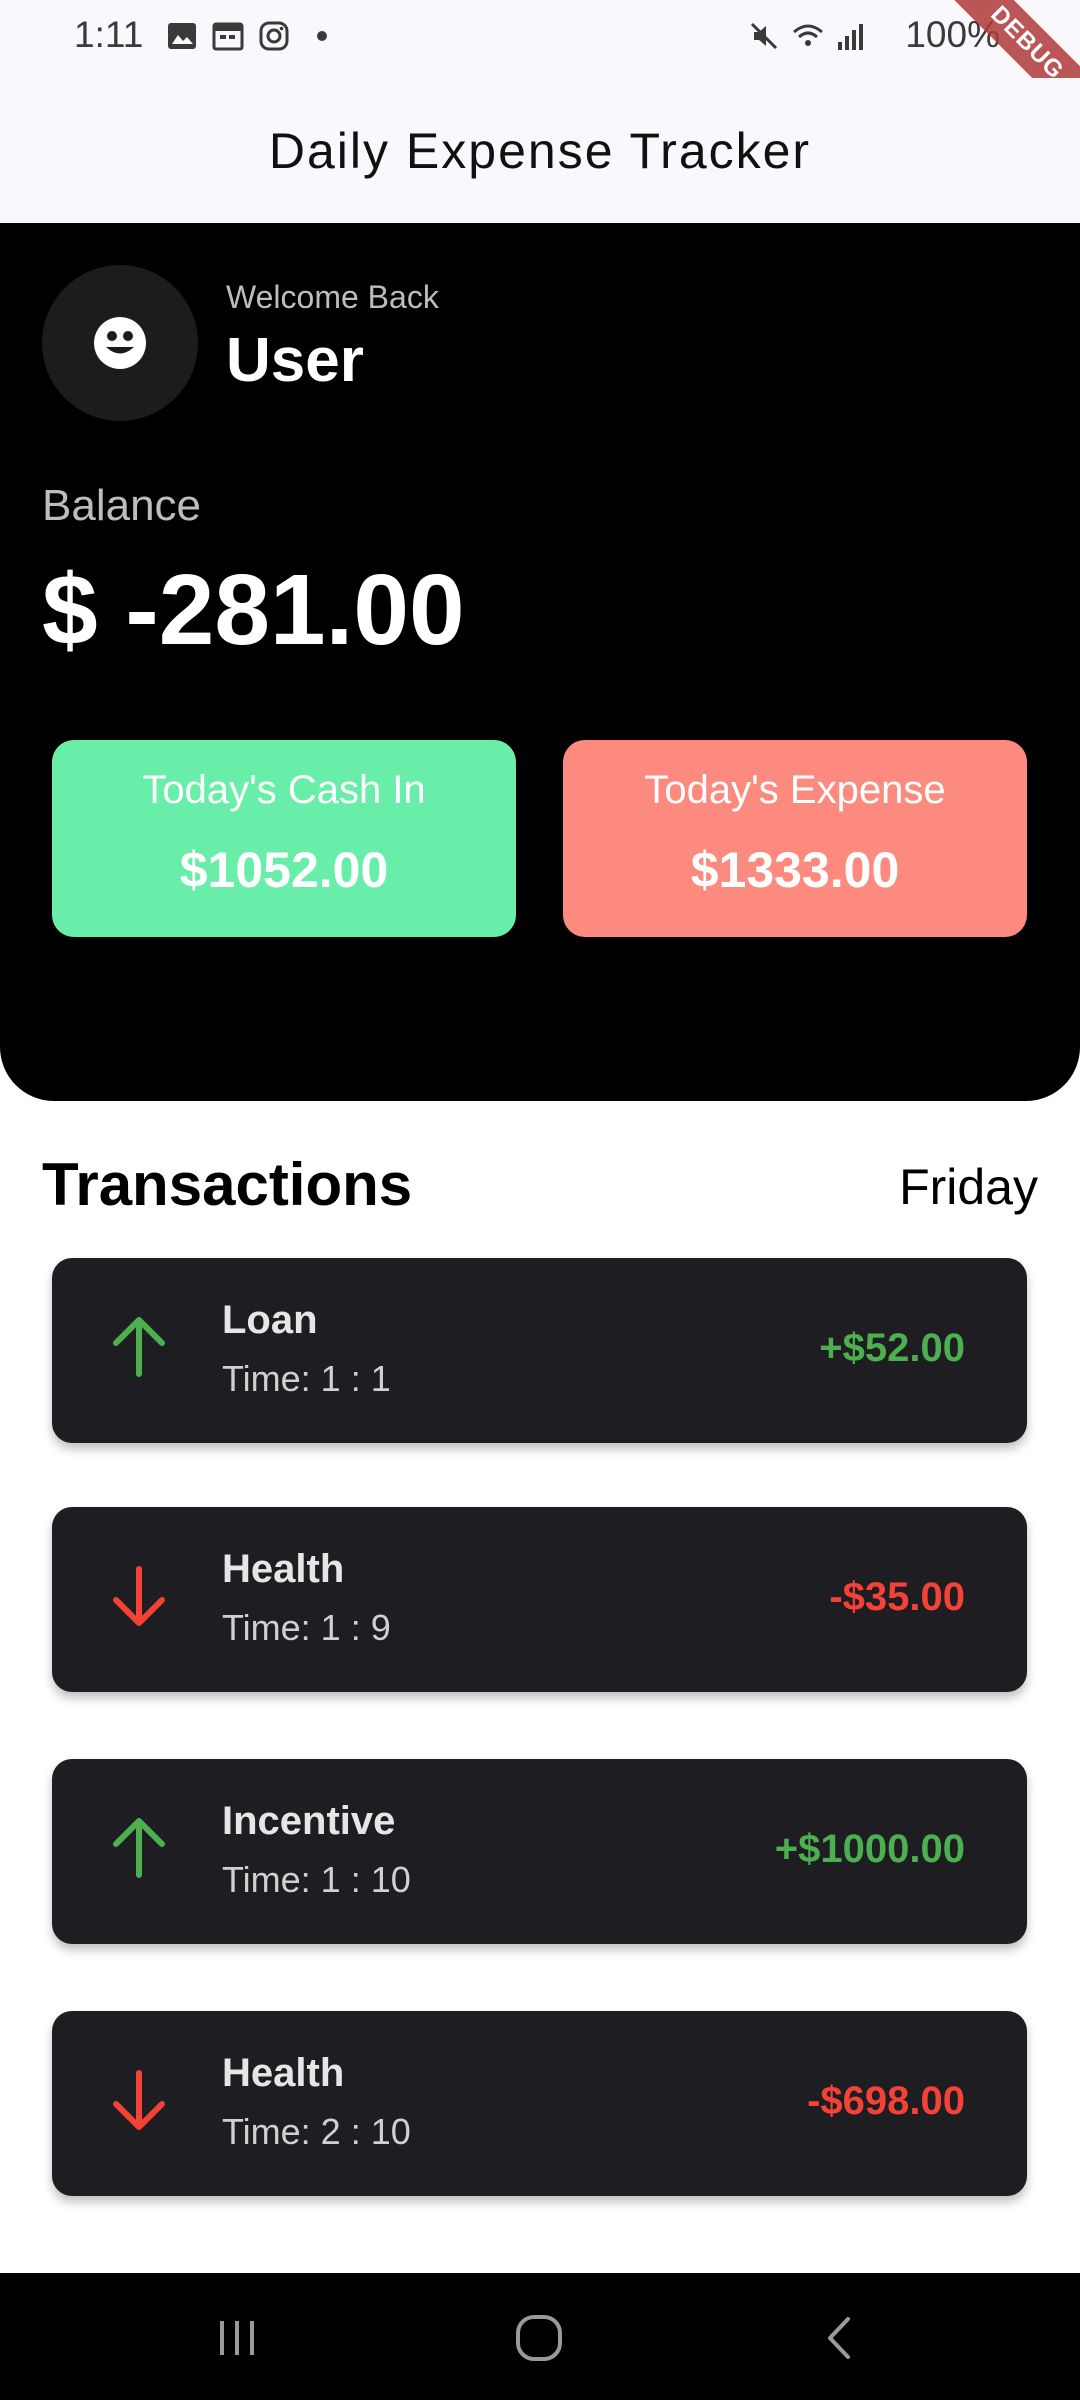 The height and width of the screenshot is (2400, 1080). I want to click on mute-icon, so click(764, 36).